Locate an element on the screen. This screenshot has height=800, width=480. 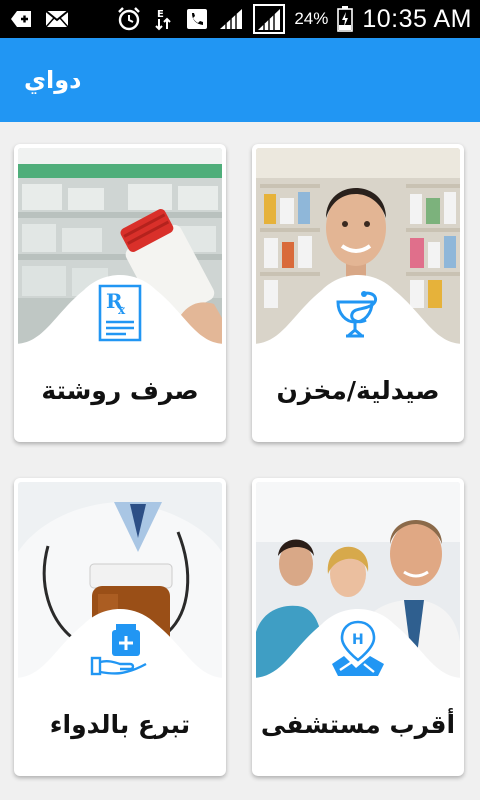
pharmacy-card-label: صيدلية/مخزن is located at coordinates (358, 390).